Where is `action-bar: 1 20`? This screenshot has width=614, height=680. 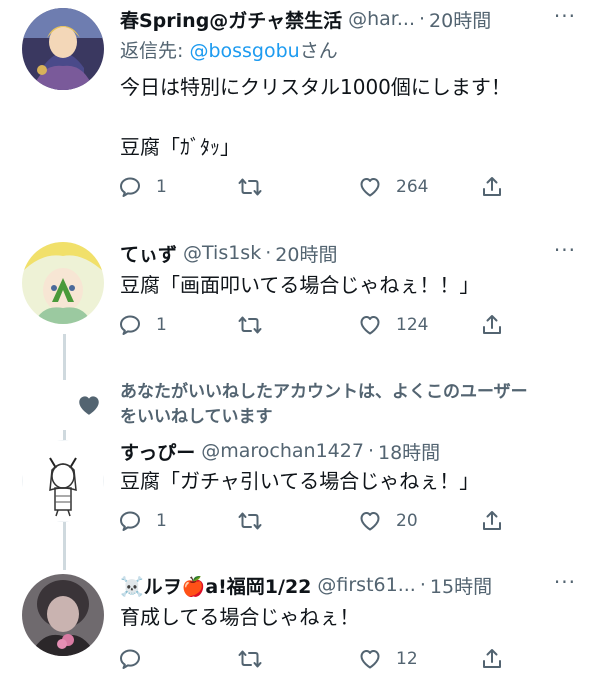
action-bar: 1 20 is located at coordinates (346, 523).